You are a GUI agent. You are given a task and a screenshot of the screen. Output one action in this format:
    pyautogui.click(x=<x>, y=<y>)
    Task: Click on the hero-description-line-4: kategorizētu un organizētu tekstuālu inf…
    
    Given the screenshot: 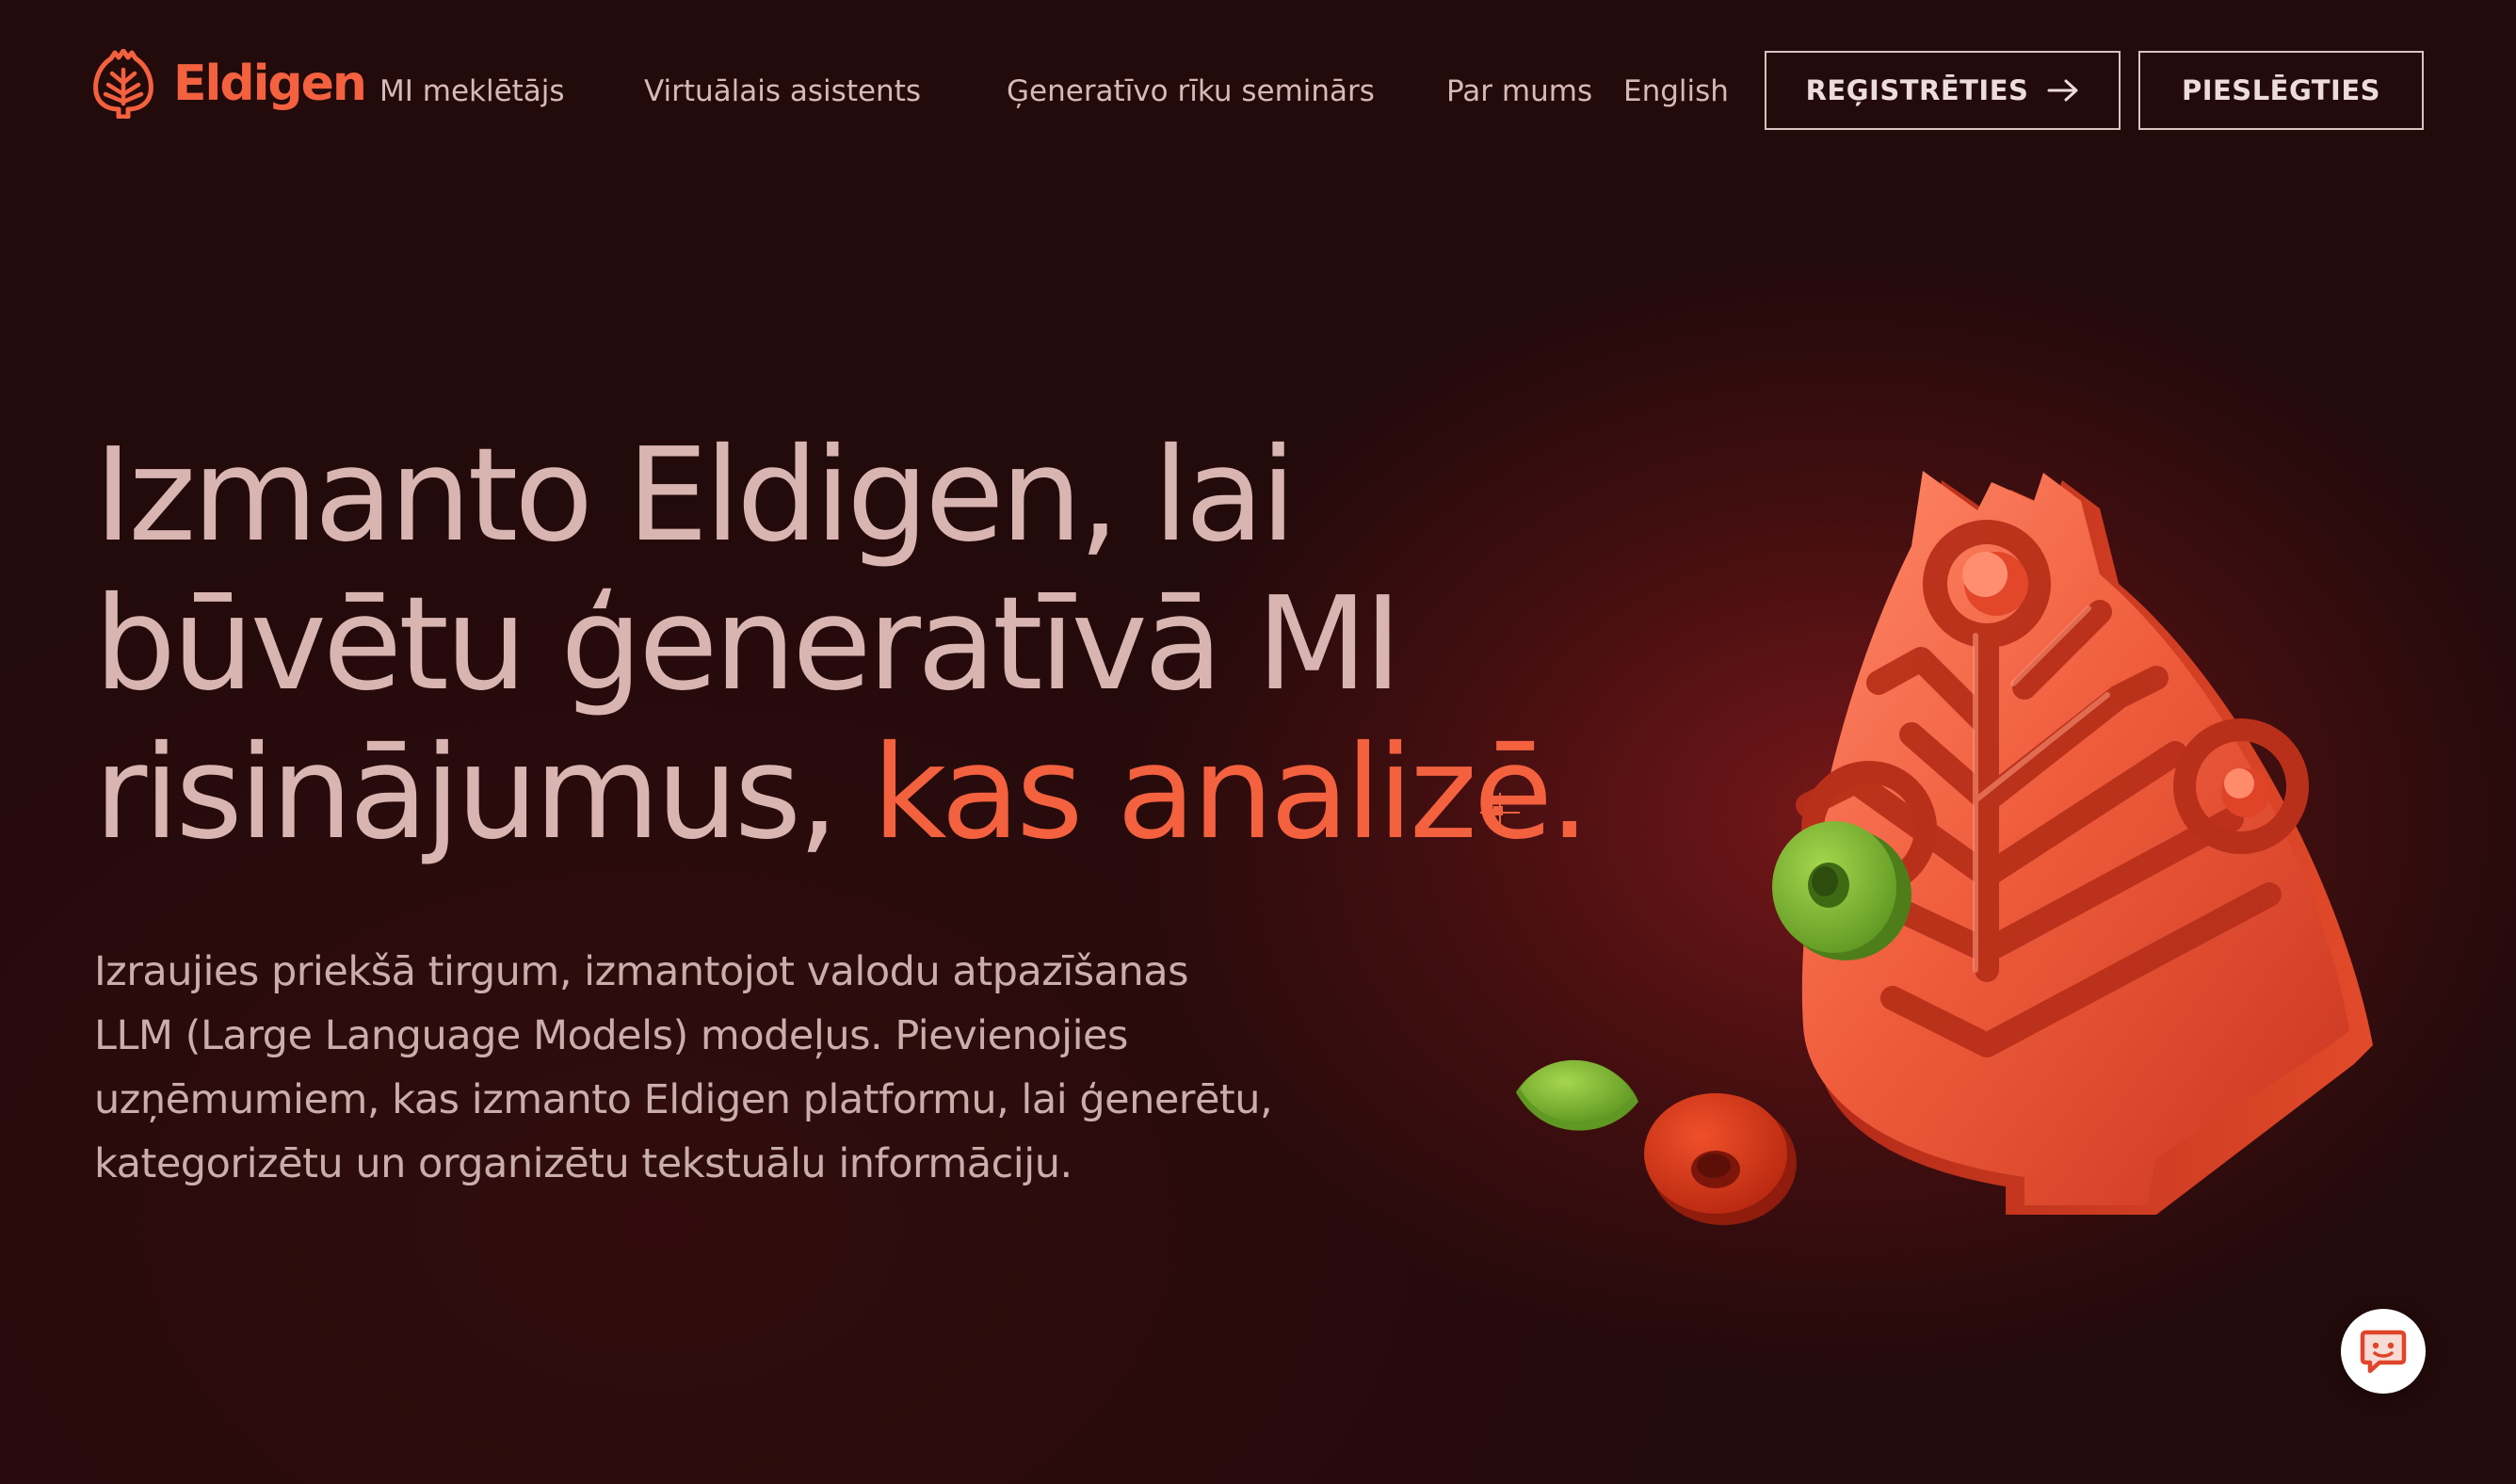 What is the action you would take?
    pyautogui.click(x=583, y=1164)
    